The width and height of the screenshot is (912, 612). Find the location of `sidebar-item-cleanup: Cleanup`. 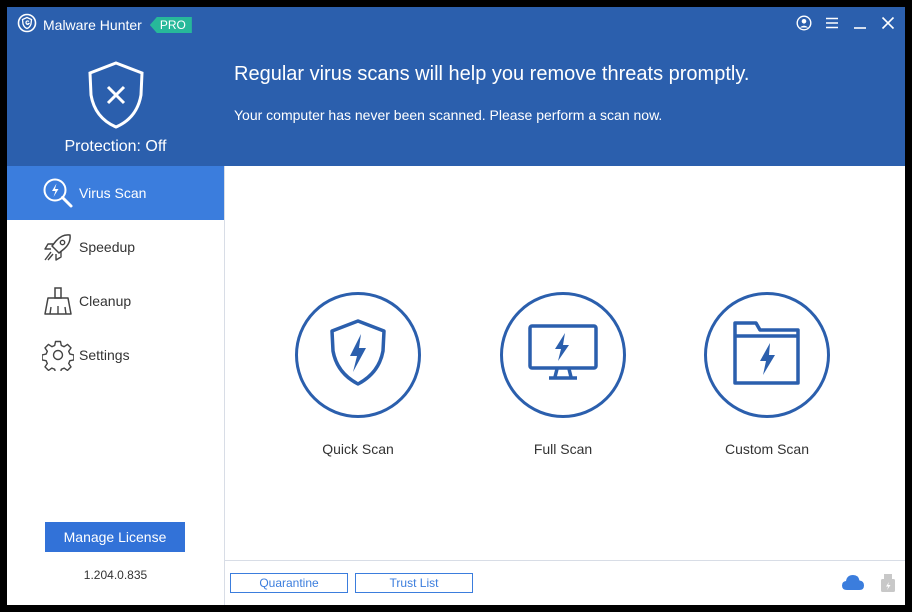

sidebar-item-cleanup: Cleanup is located at coordinates (115, 301).